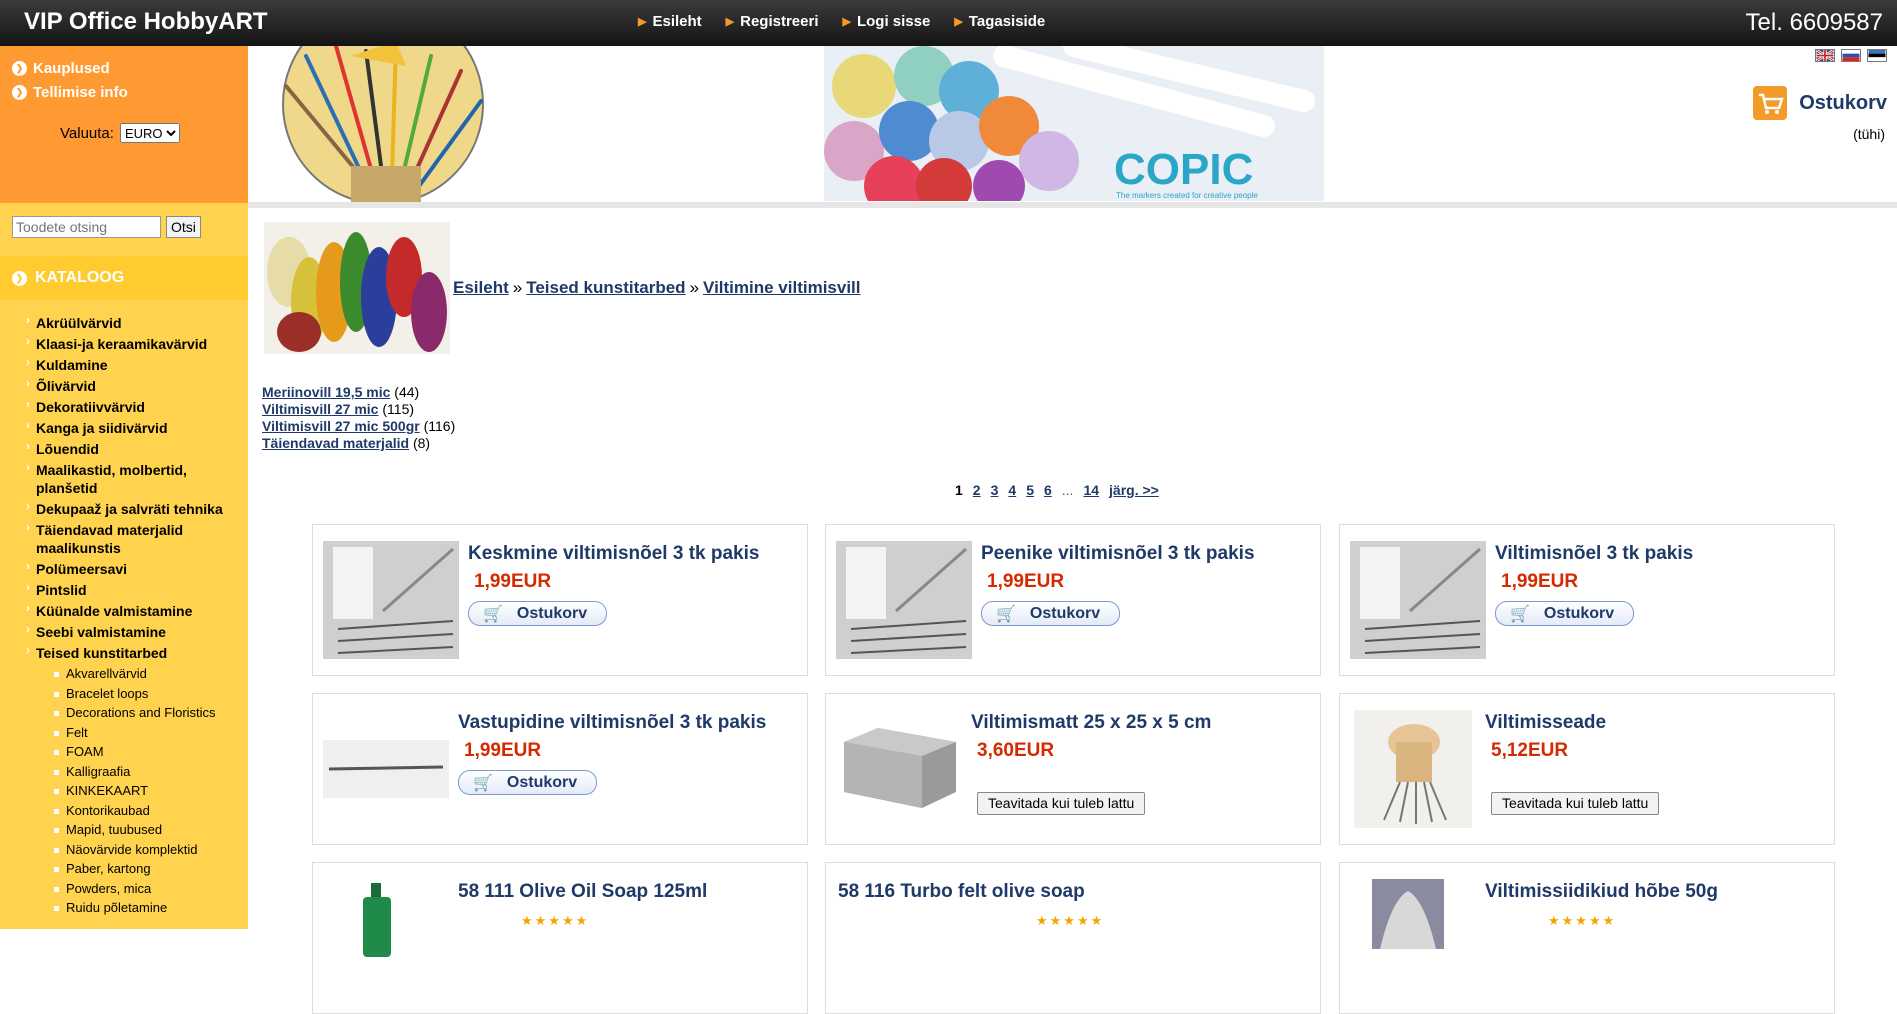  Describe the element at coordinates (341, 426) in the screenshot. I see `subcategory-link: Viltimisvill 27 mic 500gr` at that location.